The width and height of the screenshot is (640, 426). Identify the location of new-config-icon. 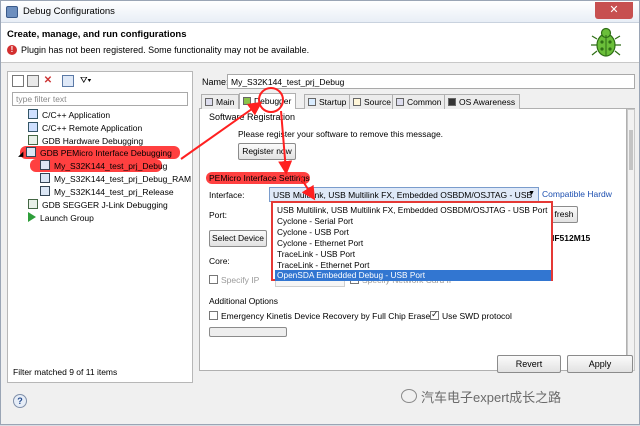
(18, 81).